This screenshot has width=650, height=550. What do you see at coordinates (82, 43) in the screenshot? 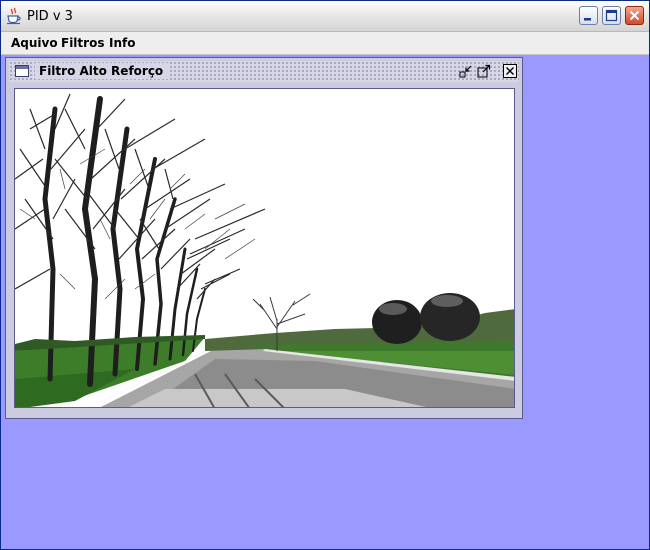
I see `menu-filtros: Filtros` at bounding box center [82, 43].